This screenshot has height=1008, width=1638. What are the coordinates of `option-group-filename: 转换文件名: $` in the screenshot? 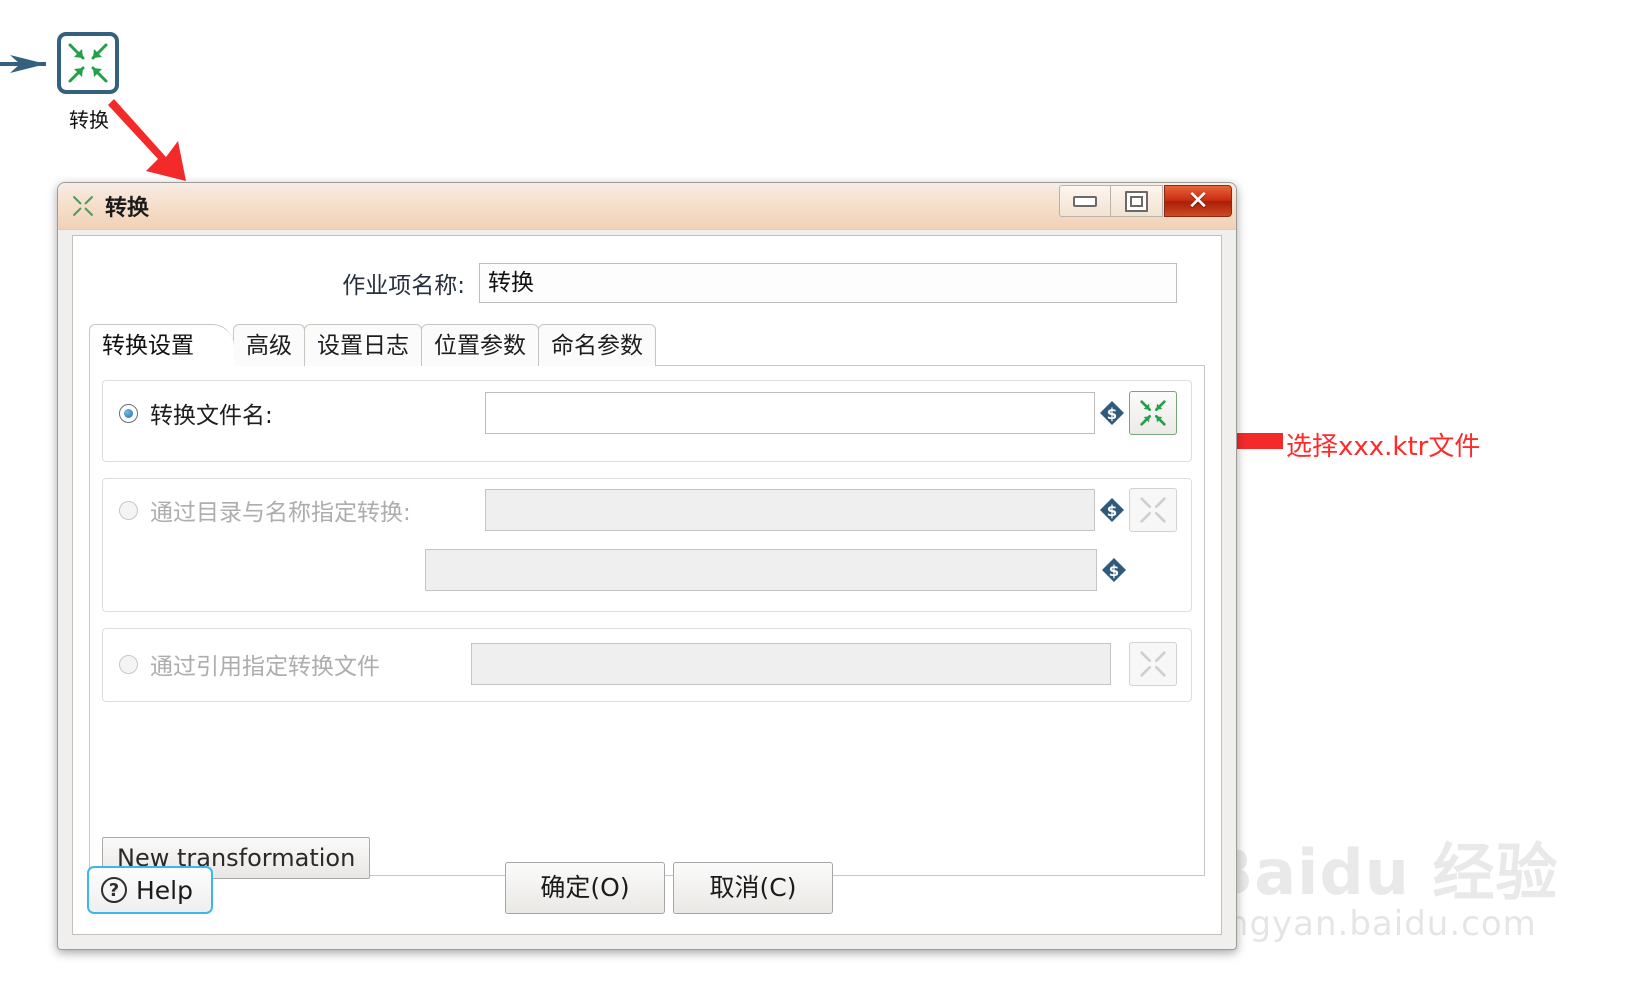 It's located at (647, 421).